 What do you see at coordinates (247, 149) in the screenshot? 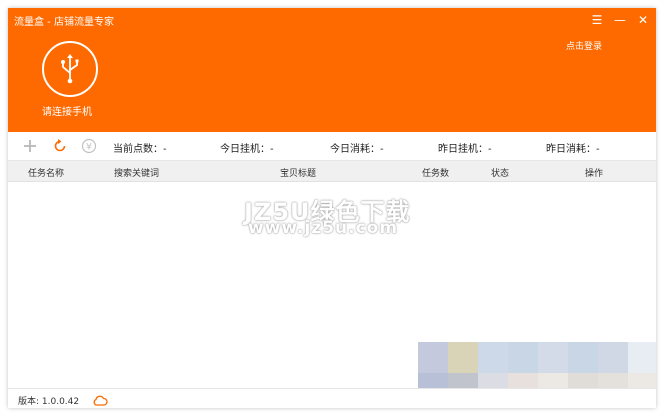
I see `stat-today-online: 今日挂机：-` at bounding box center [247, 149].